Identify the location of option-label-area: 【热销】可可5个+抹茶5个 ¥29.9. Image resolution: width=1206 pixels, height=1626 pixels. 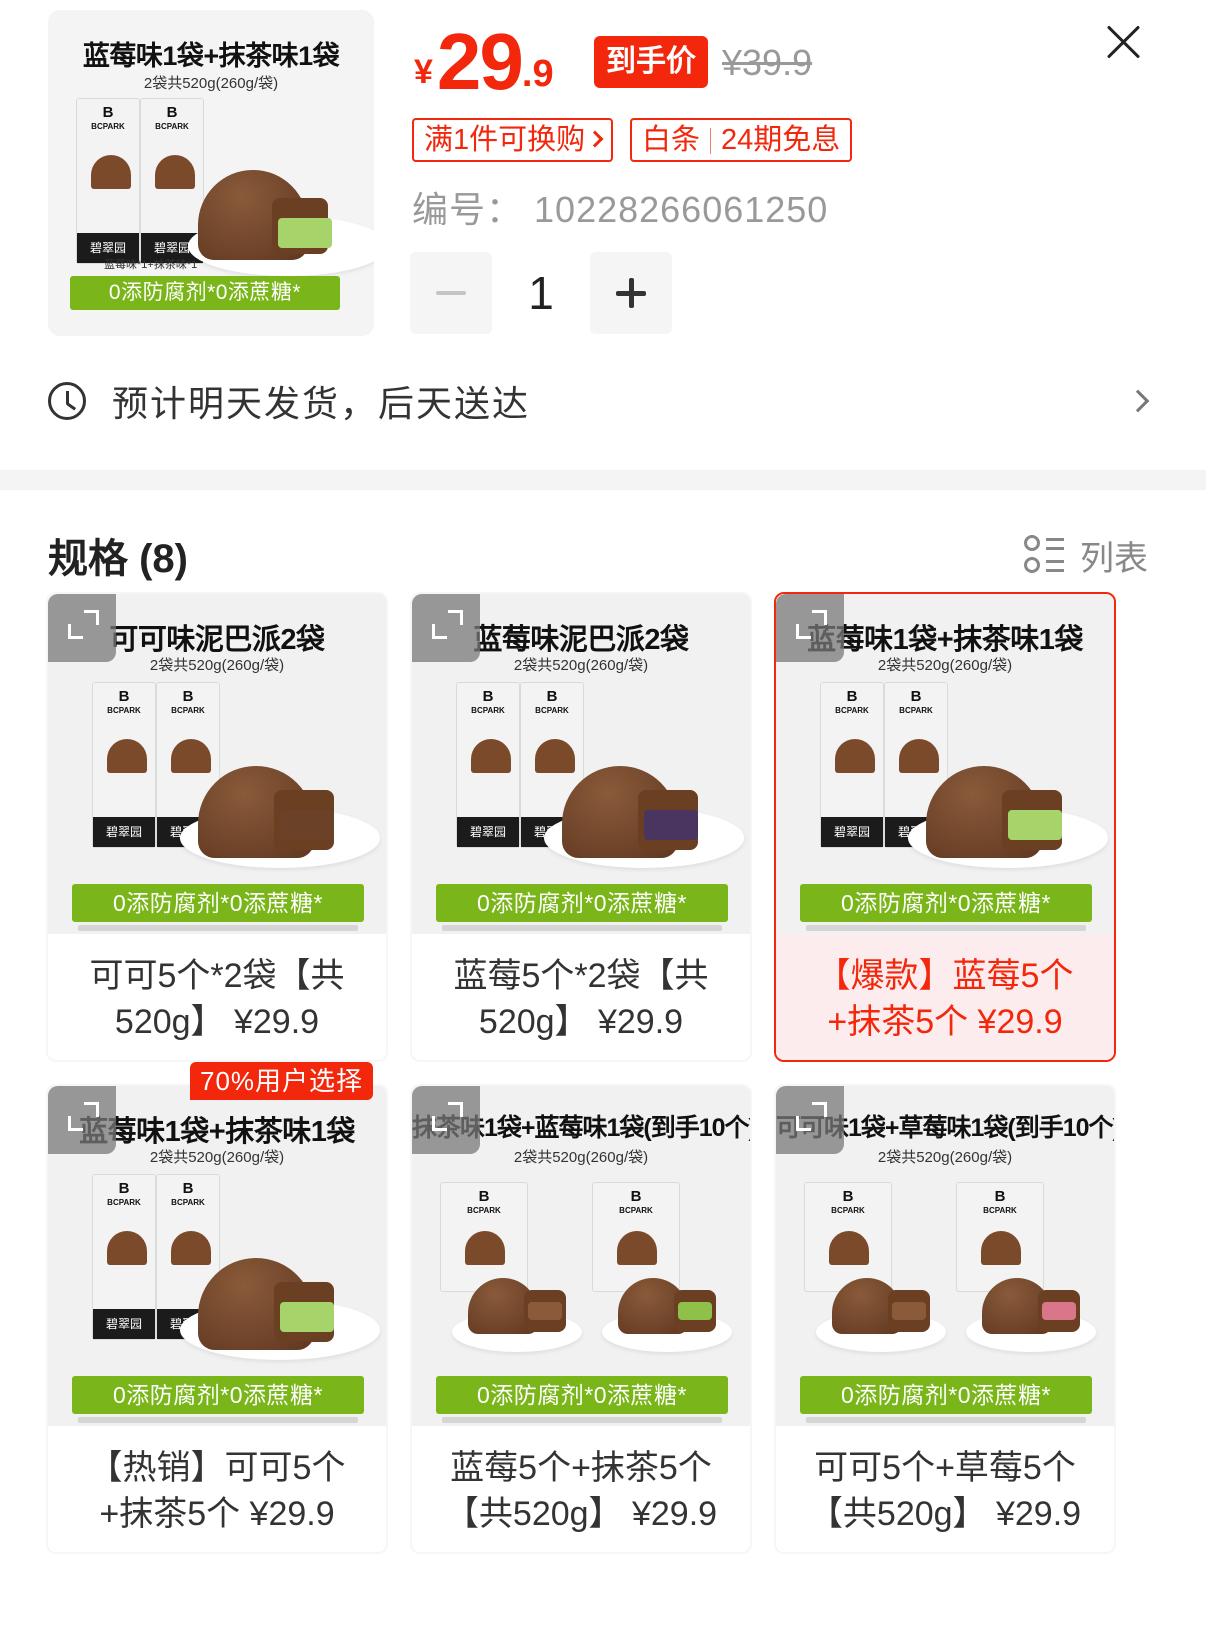
(217, 1489).